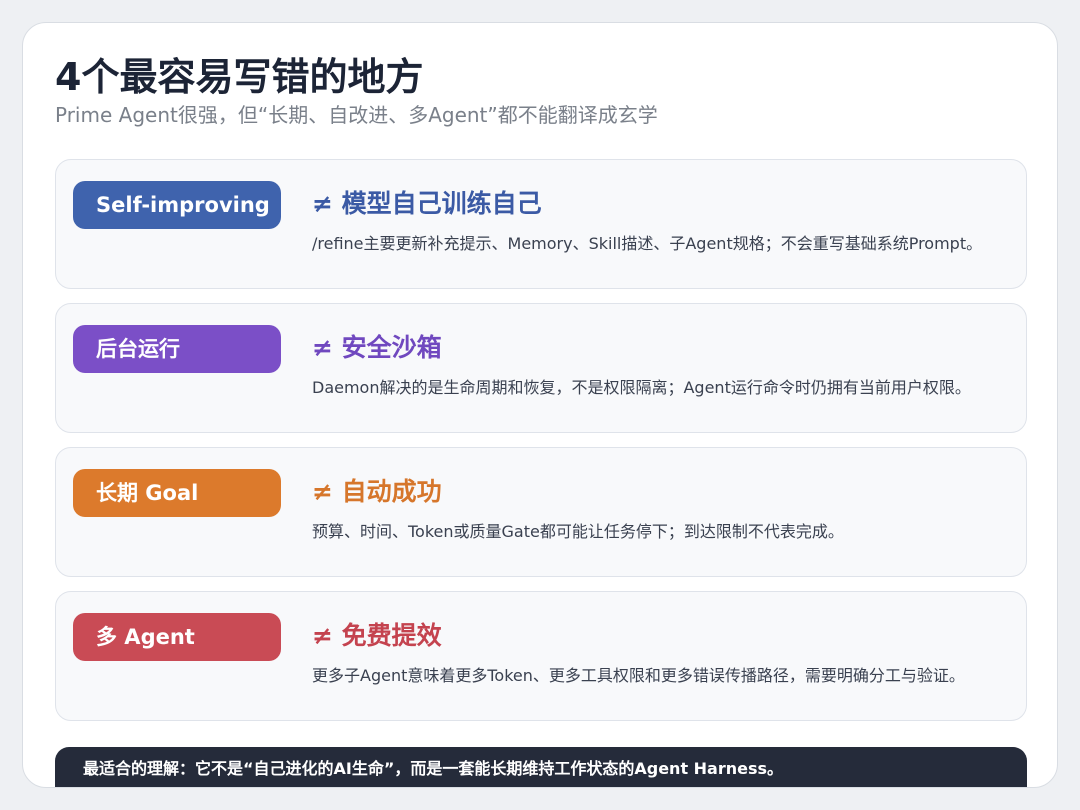 The width and height of the screenshot is (1080, 810). I want to click on tag-pill-long-goal: 长期 Goal, so click(177, 493).